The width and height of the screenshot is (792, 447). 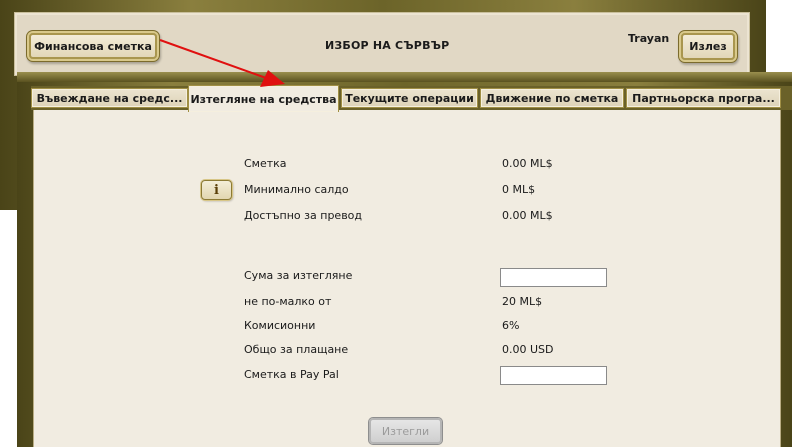 I want to click on account-label: Сметка, so click(x=265, y=163).